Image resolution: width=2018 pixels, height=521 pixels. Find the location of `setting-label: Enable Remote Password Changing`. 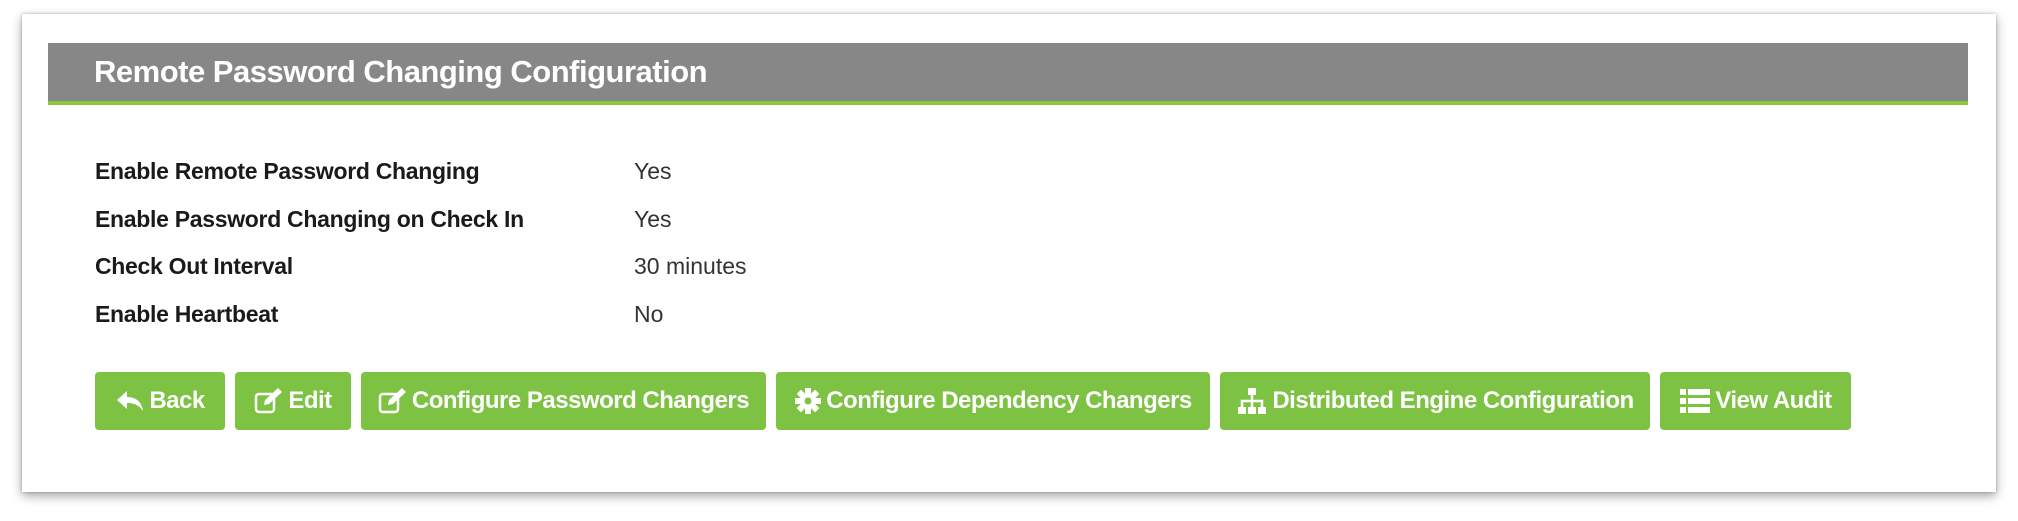

setting-label: Enable Remote Password Changing is located at coordinates (287, 171).